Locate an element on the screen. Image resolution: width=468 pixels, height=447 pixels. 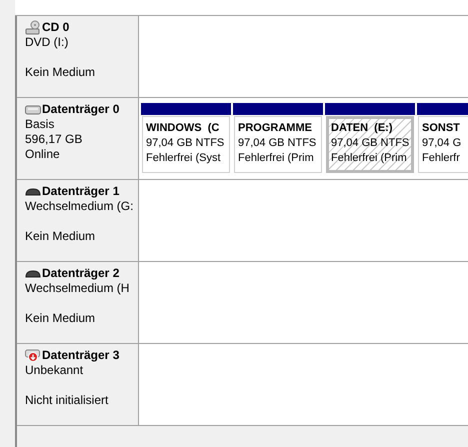
partition-status: Fehlerfr is located at coordinates (441, 158).